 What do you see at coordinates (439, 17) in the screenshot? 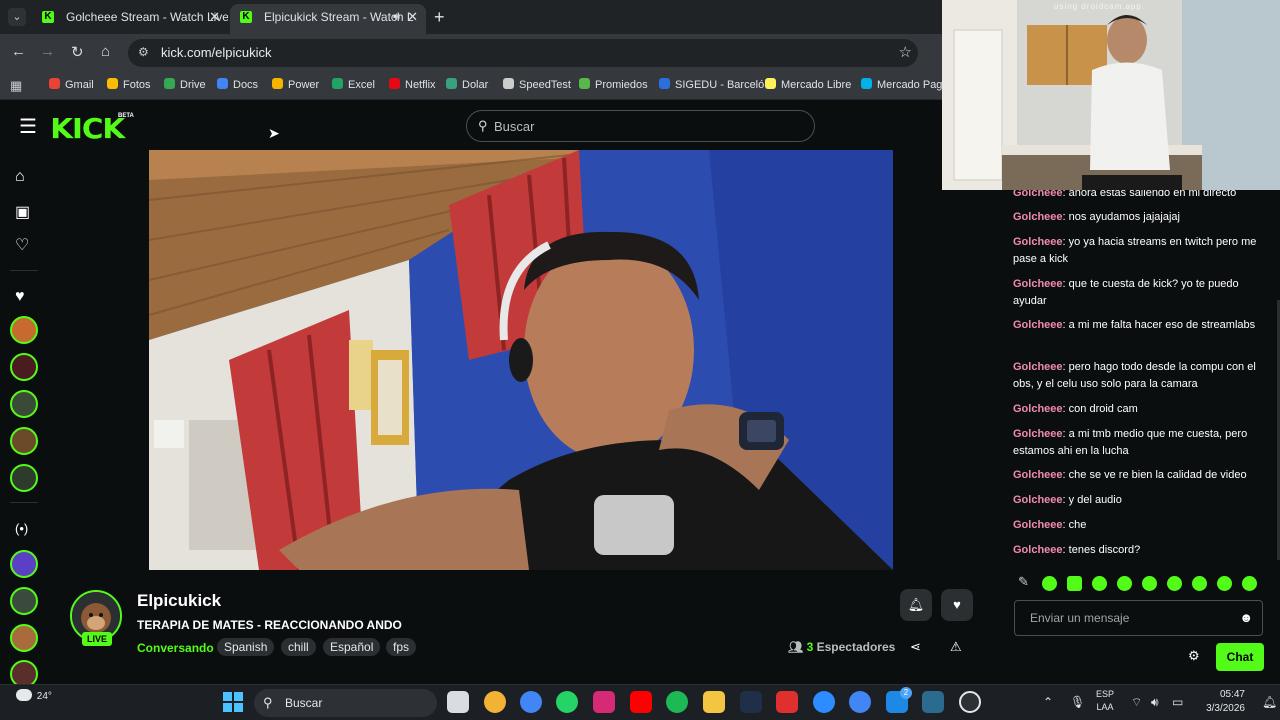
I see `new-tab-button: +` at bounding box center [439, 17].